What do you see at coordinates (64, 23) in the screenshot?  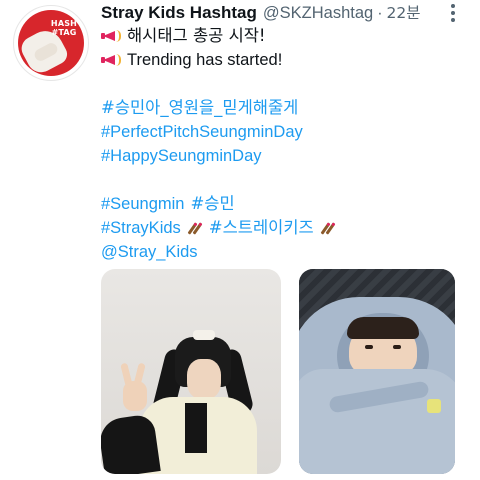 I see `avatar-logo-line-1: HASH` at bounding box center [64, 23].